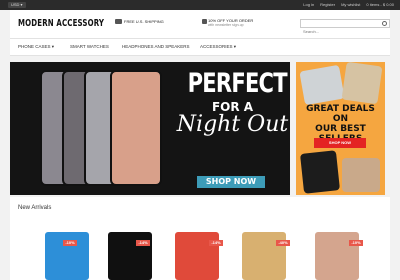  What do you see at coordinates (118, 22) in the screenshot?
I see `truck-icon` at bounding box center [118, 22].